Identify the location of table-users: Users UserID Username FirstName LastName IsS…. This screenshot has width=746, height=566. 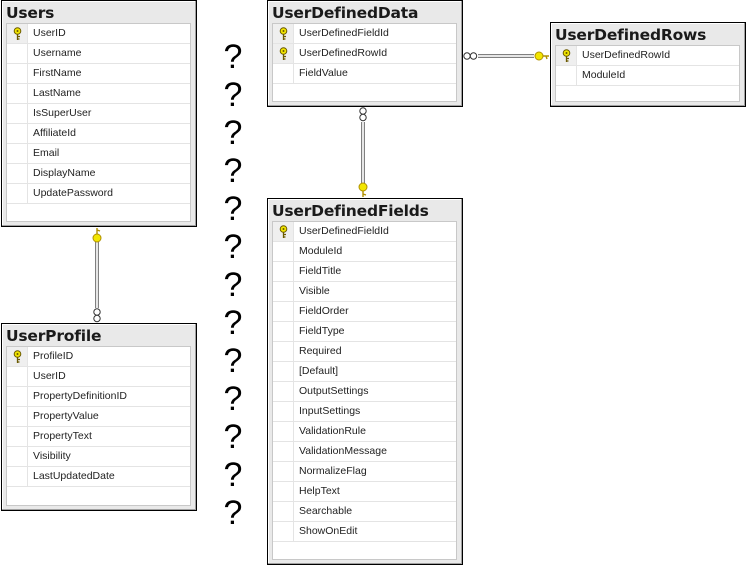
(99, 113).